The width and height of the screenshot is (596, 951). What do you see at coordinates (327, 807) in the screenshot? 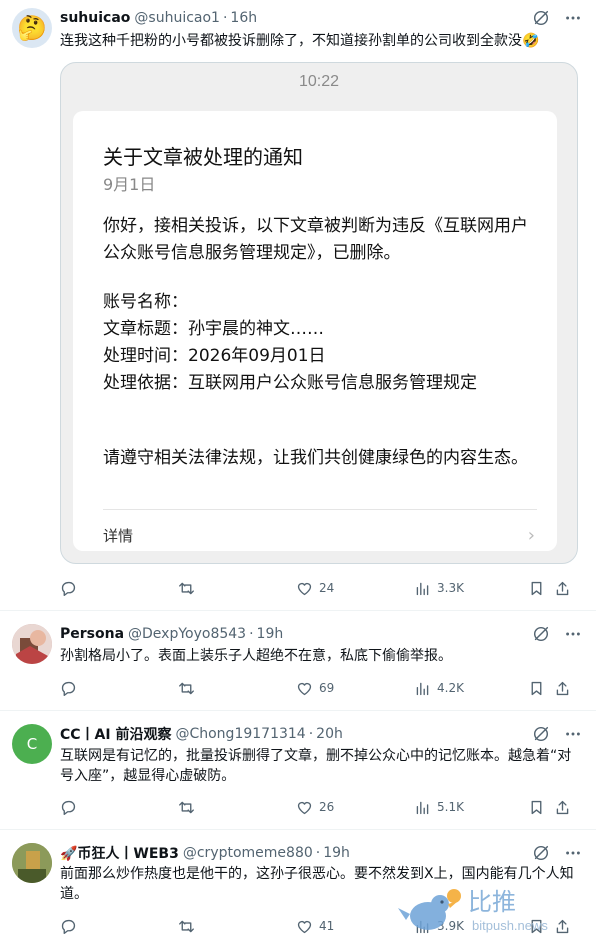
I see `like-count: 26` at bounding box center [327, 807].